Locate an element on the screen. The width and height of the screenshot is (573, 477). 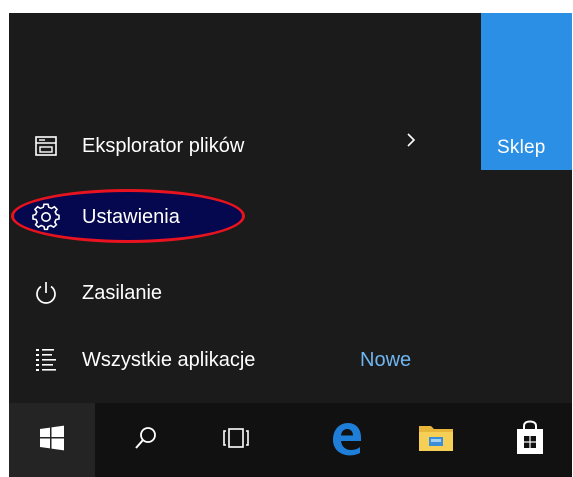
power-icon is located at coordinates (46, 293).